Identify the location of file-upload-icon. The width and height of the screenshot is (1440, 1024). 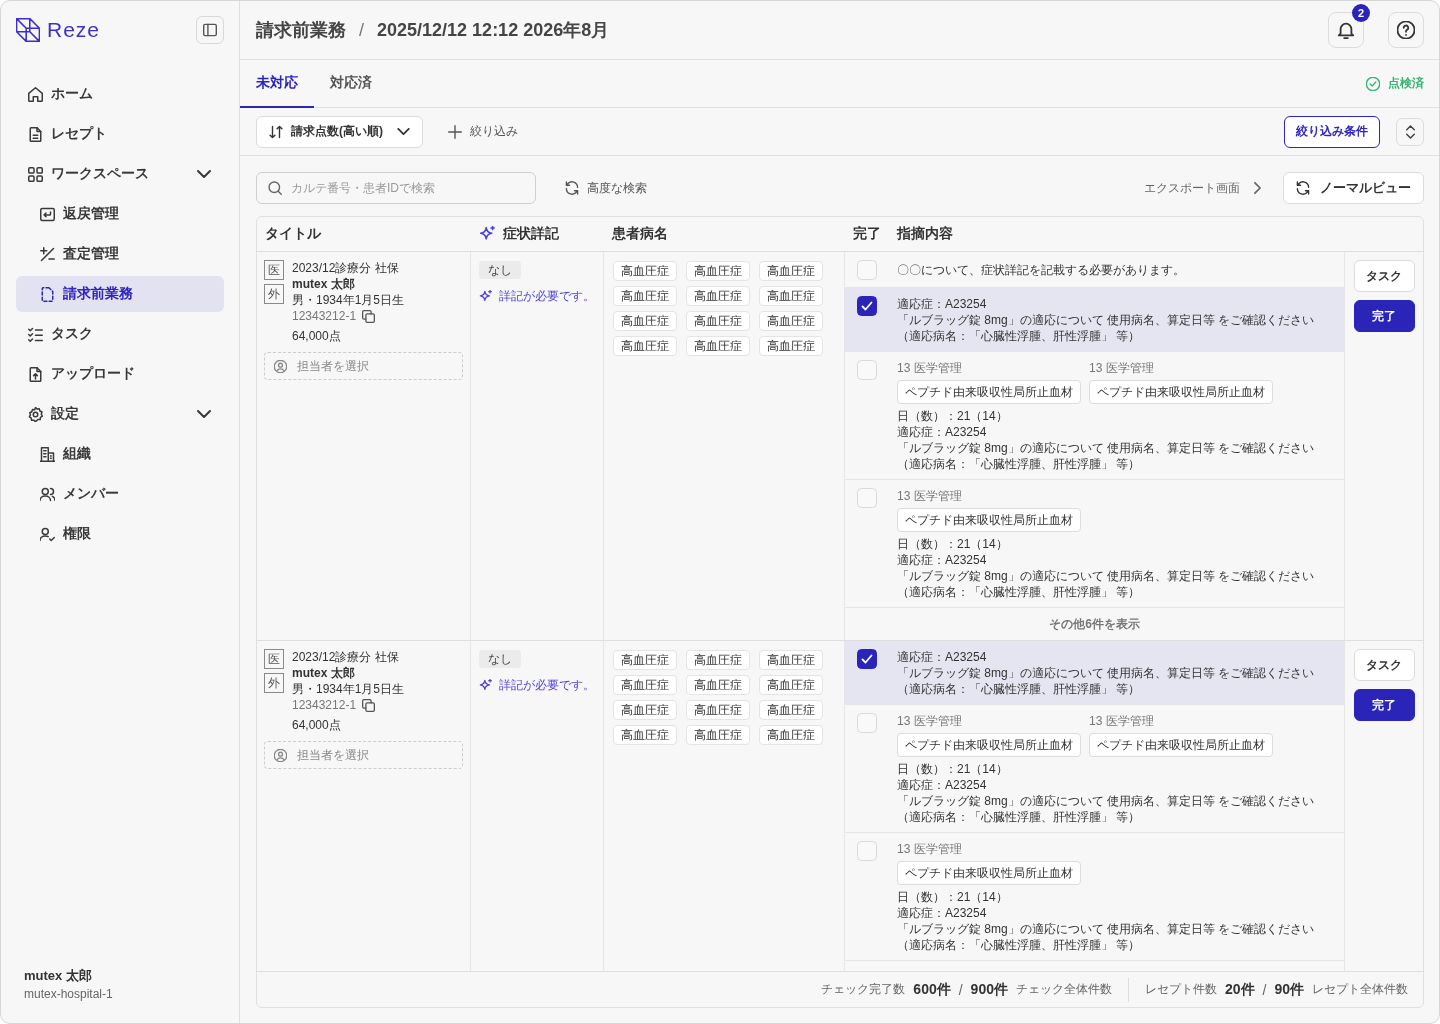
(35, 374).